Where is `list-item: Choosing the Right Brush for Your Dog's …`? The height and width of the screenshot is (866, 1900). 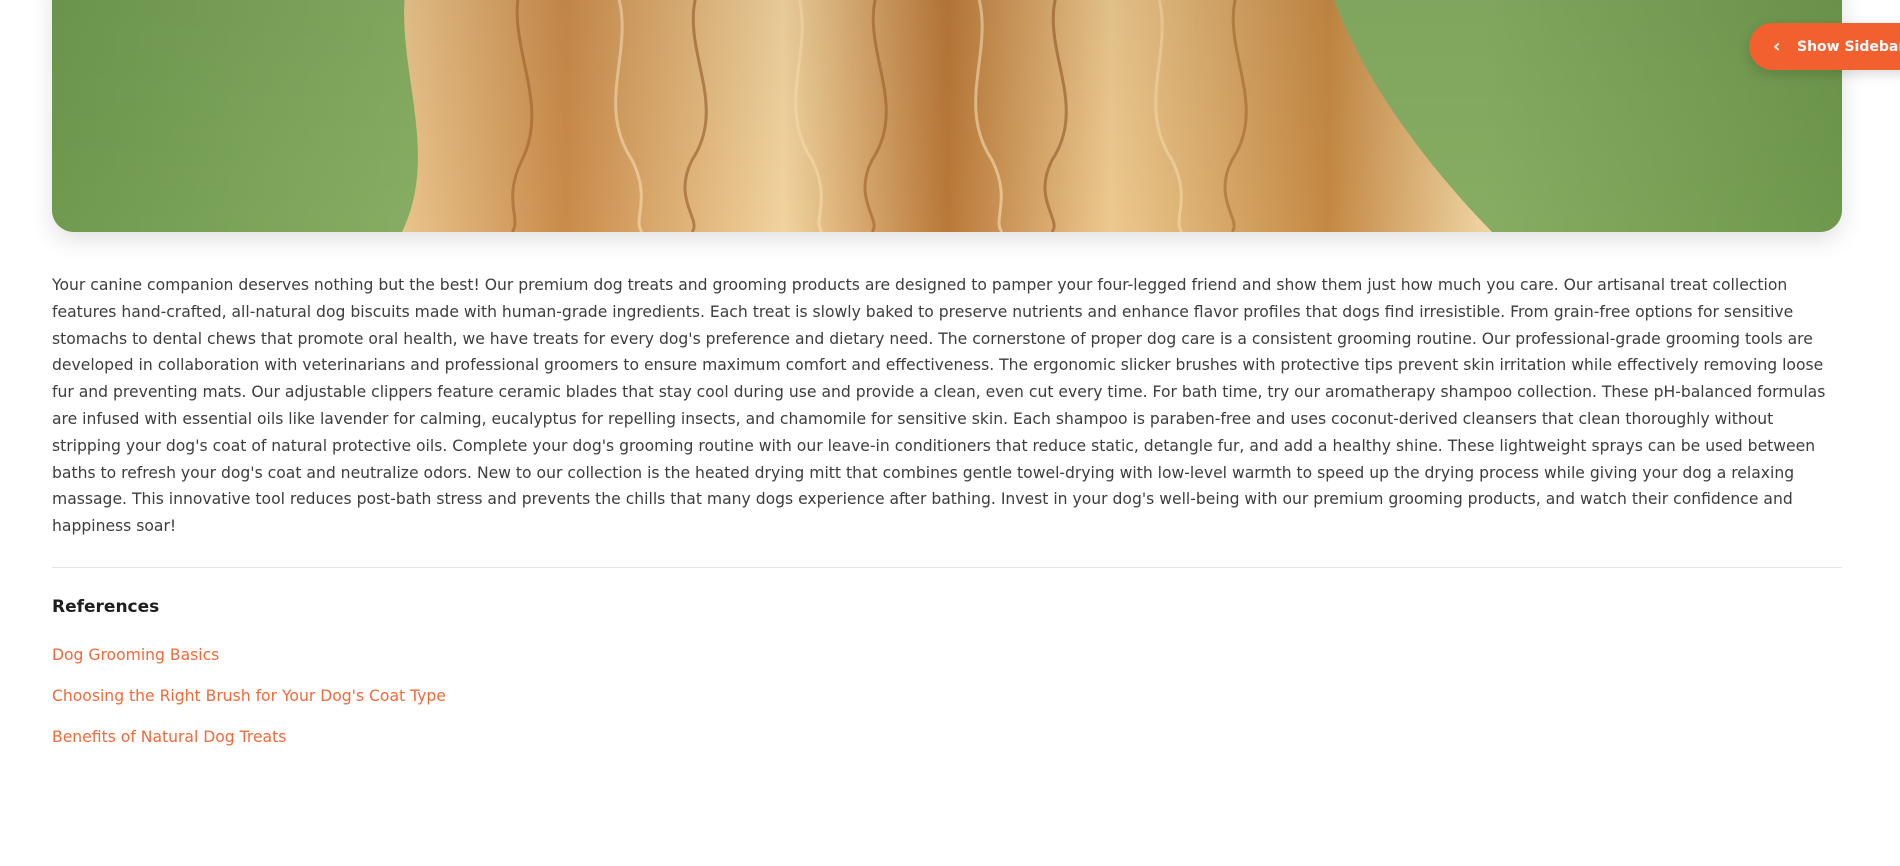 list-item: Choosing the Right Brush for Your Dog's … is located at coordinates (249, 707).